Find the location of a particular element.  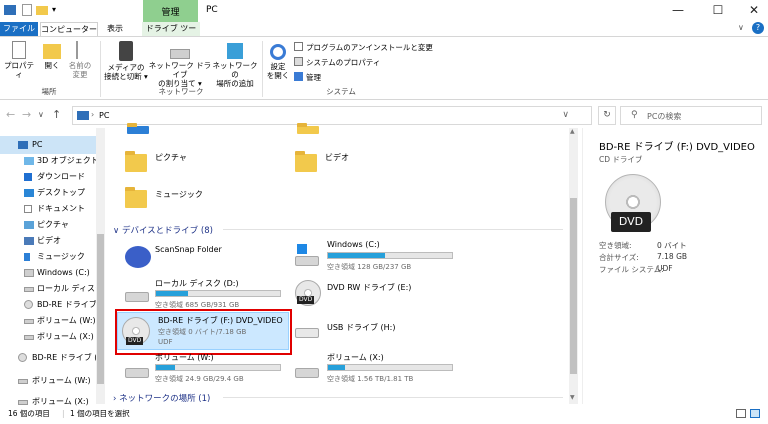

media-button: メディアの 接続と切断 ▾ is located at coordinates (126, 61).